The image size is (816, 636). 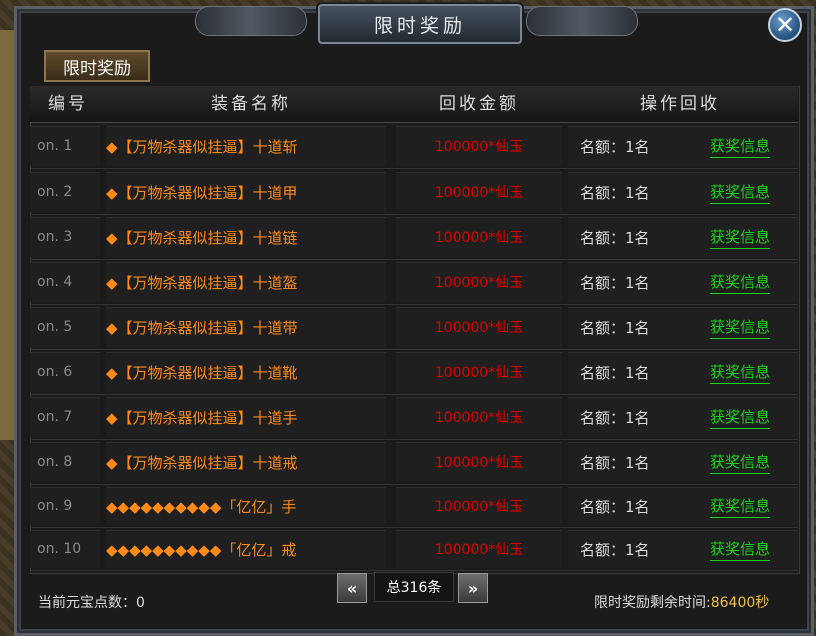 What do you see at coordinates (414, 549) in the screenshot?
I see `table-row: on. 10 ◆◆◆◆◆◆◆◆◆◆「亿亿」戒 100000*仙玉 名额：1名 获奖信息` at bounding box center [414, 549].